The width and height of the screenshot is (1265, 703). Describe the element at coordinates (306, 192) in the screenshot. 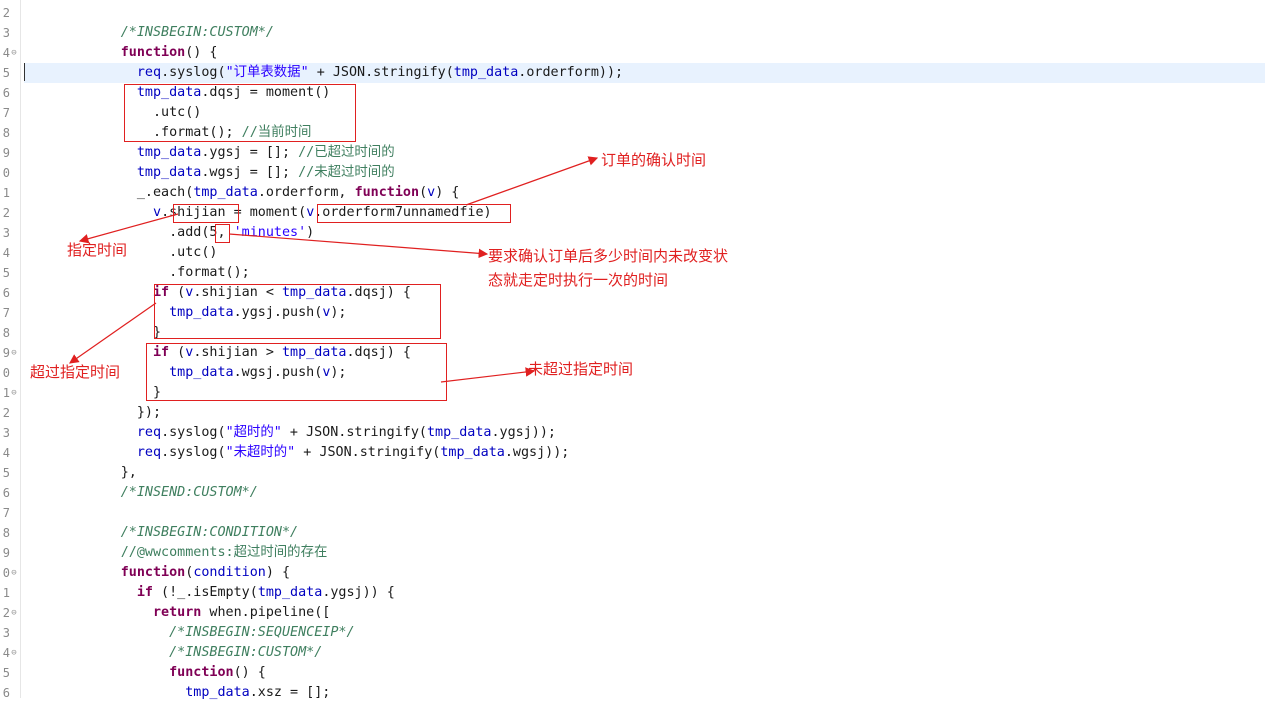

I see `code-token: .orderform,` at that location.